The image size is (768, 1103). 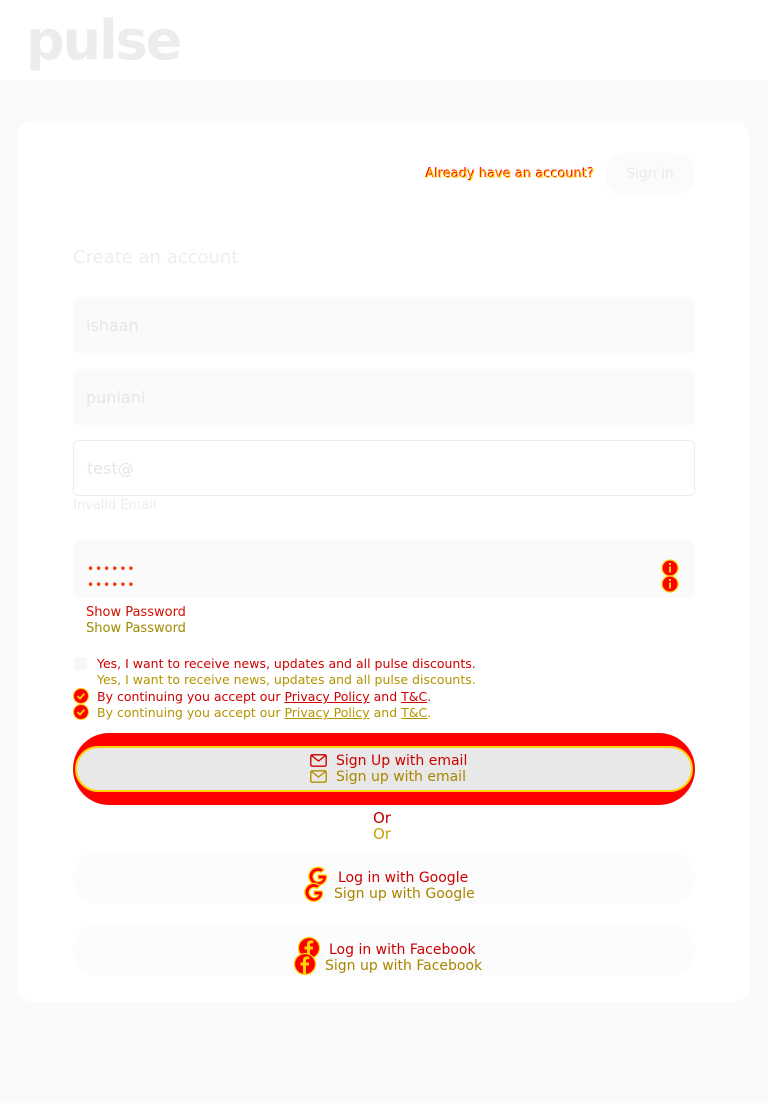 I want to click on info-icon, so click(x=670, y=584).